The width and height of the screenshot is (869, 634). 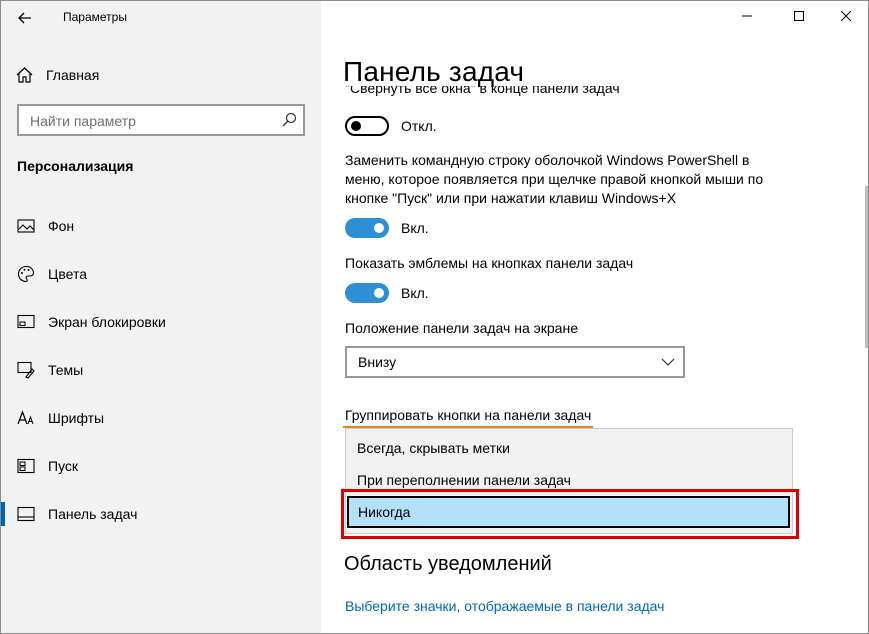 What do you see at coordinates (26, 226) in the screenshot?
I see `picture-icon` at bounding box center [26, 226].